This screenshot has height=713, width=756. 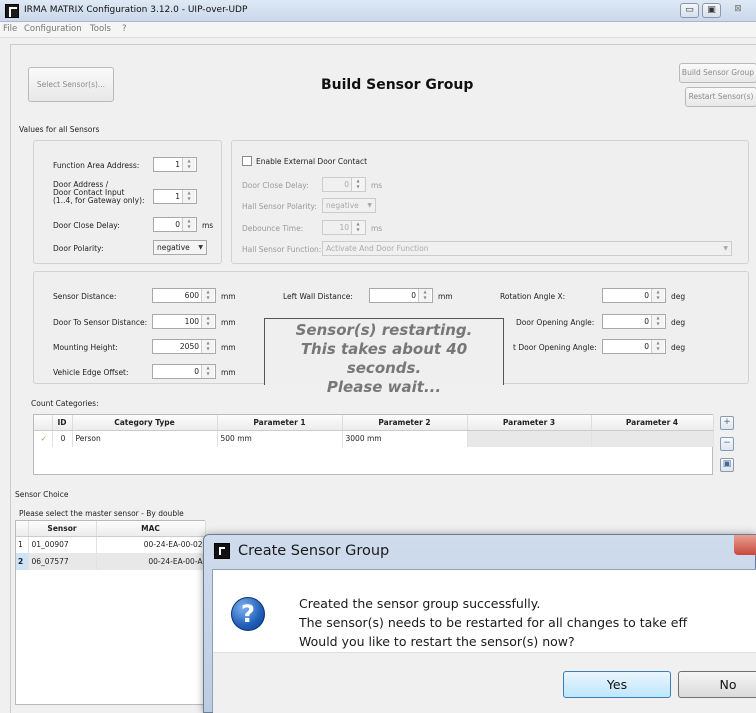 What do you see at coordinates (711, 10) in the screenshot?
I see `maximize-button: ▣` at bounding box center [711, 10].